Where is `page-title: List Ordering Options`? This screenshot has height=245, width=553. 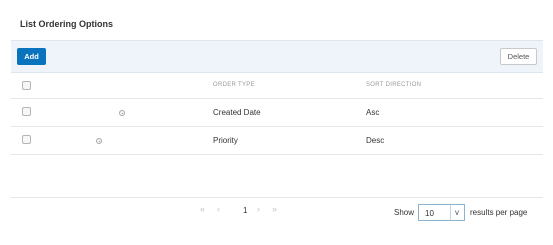
page-title: List Ordering Options is located at coordinates (67, 24).